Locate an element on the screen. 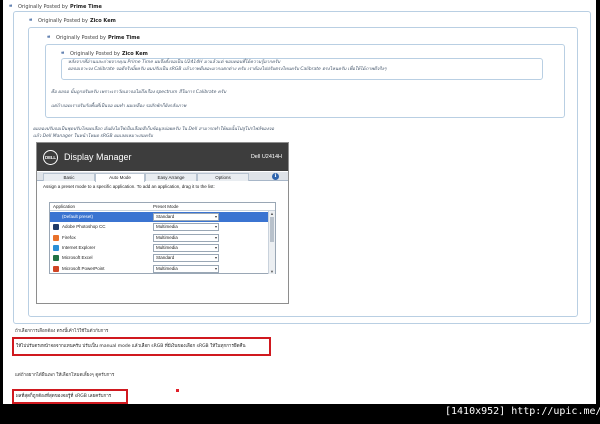 Image resolution: width=600 pixels, height=424 pixels. quote-header-2: ❝ Originally Posted by Zico Kem is located at coordinates (72, 21).